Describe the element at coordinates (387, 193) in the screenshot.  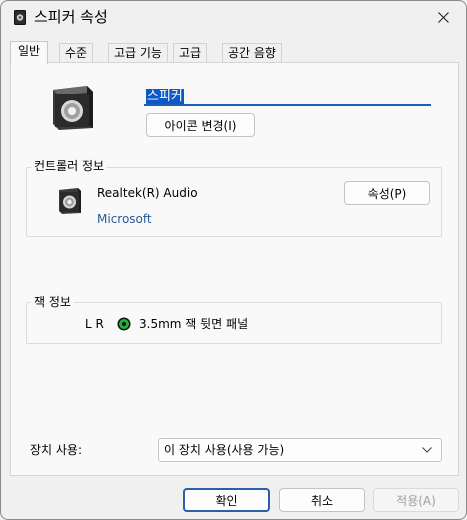
I see `controller-properties-button: 속성(P)` at that location.